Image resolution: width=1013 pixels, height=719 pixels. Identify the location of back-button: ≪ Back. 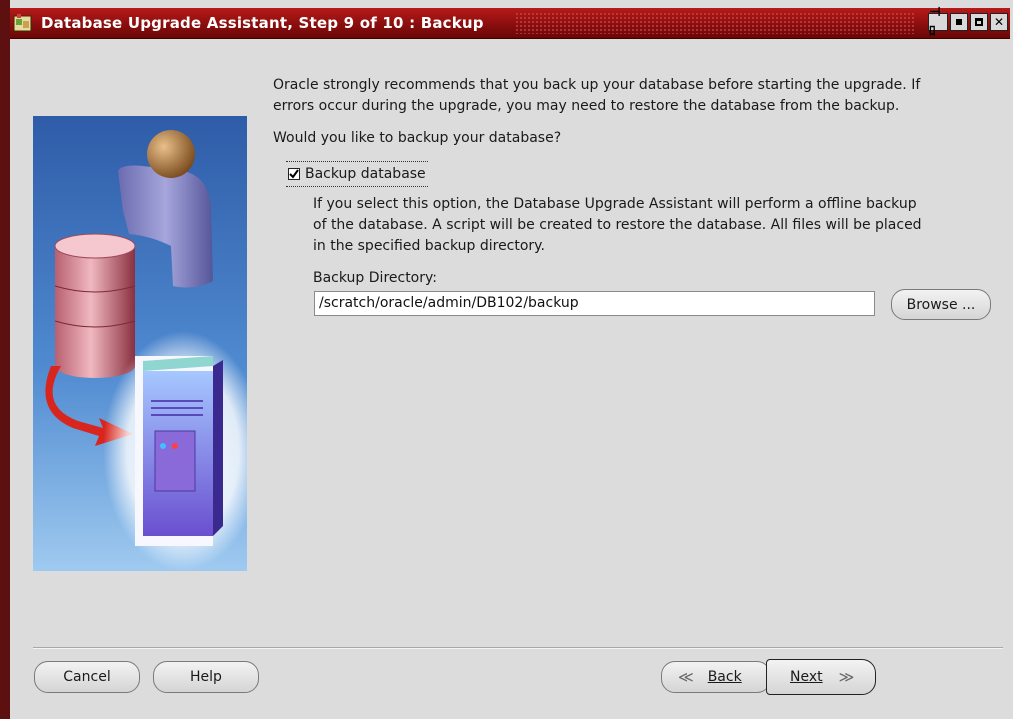
(716, 677).